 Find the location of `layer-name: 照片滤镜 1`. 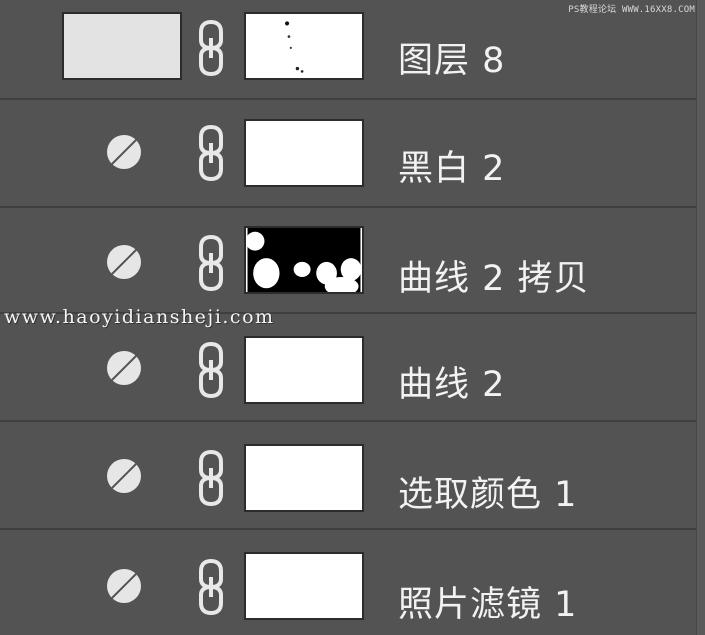

layer-name: 照片滤镜 1 is located at coordinates (487, 601).